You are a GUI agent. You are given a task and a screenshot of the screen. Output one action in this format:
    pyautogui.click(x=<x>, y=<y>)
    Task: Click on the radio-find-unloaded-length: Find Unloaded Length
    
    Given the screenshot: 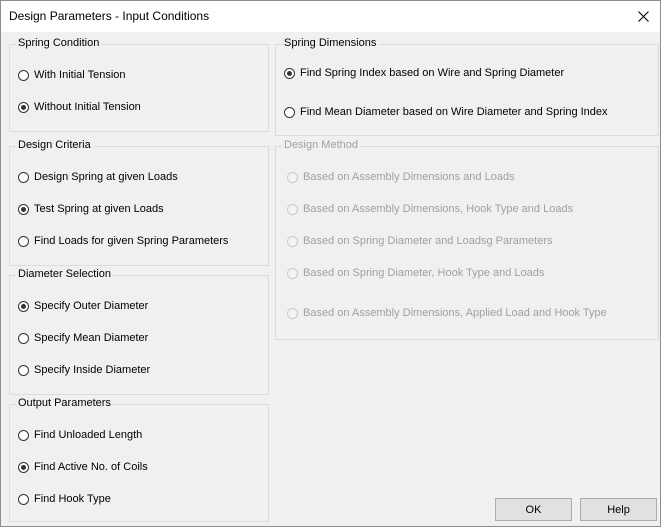 What is the action you would take?
    pyautogui.click(x=80, y=435)
    